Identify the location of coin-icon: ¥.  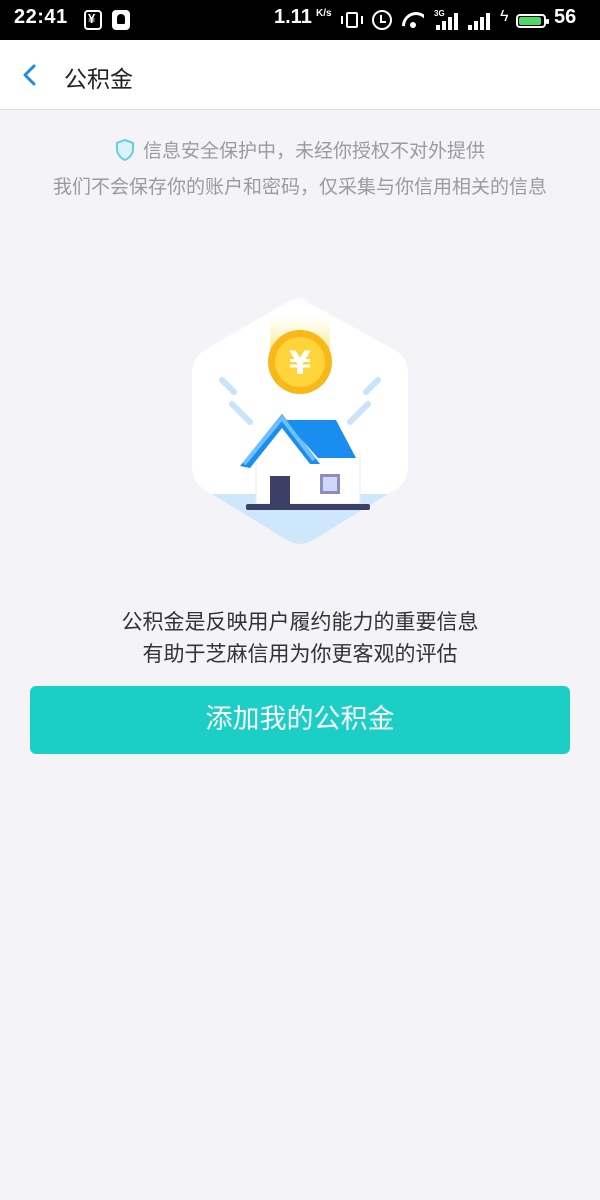
(300, 362).